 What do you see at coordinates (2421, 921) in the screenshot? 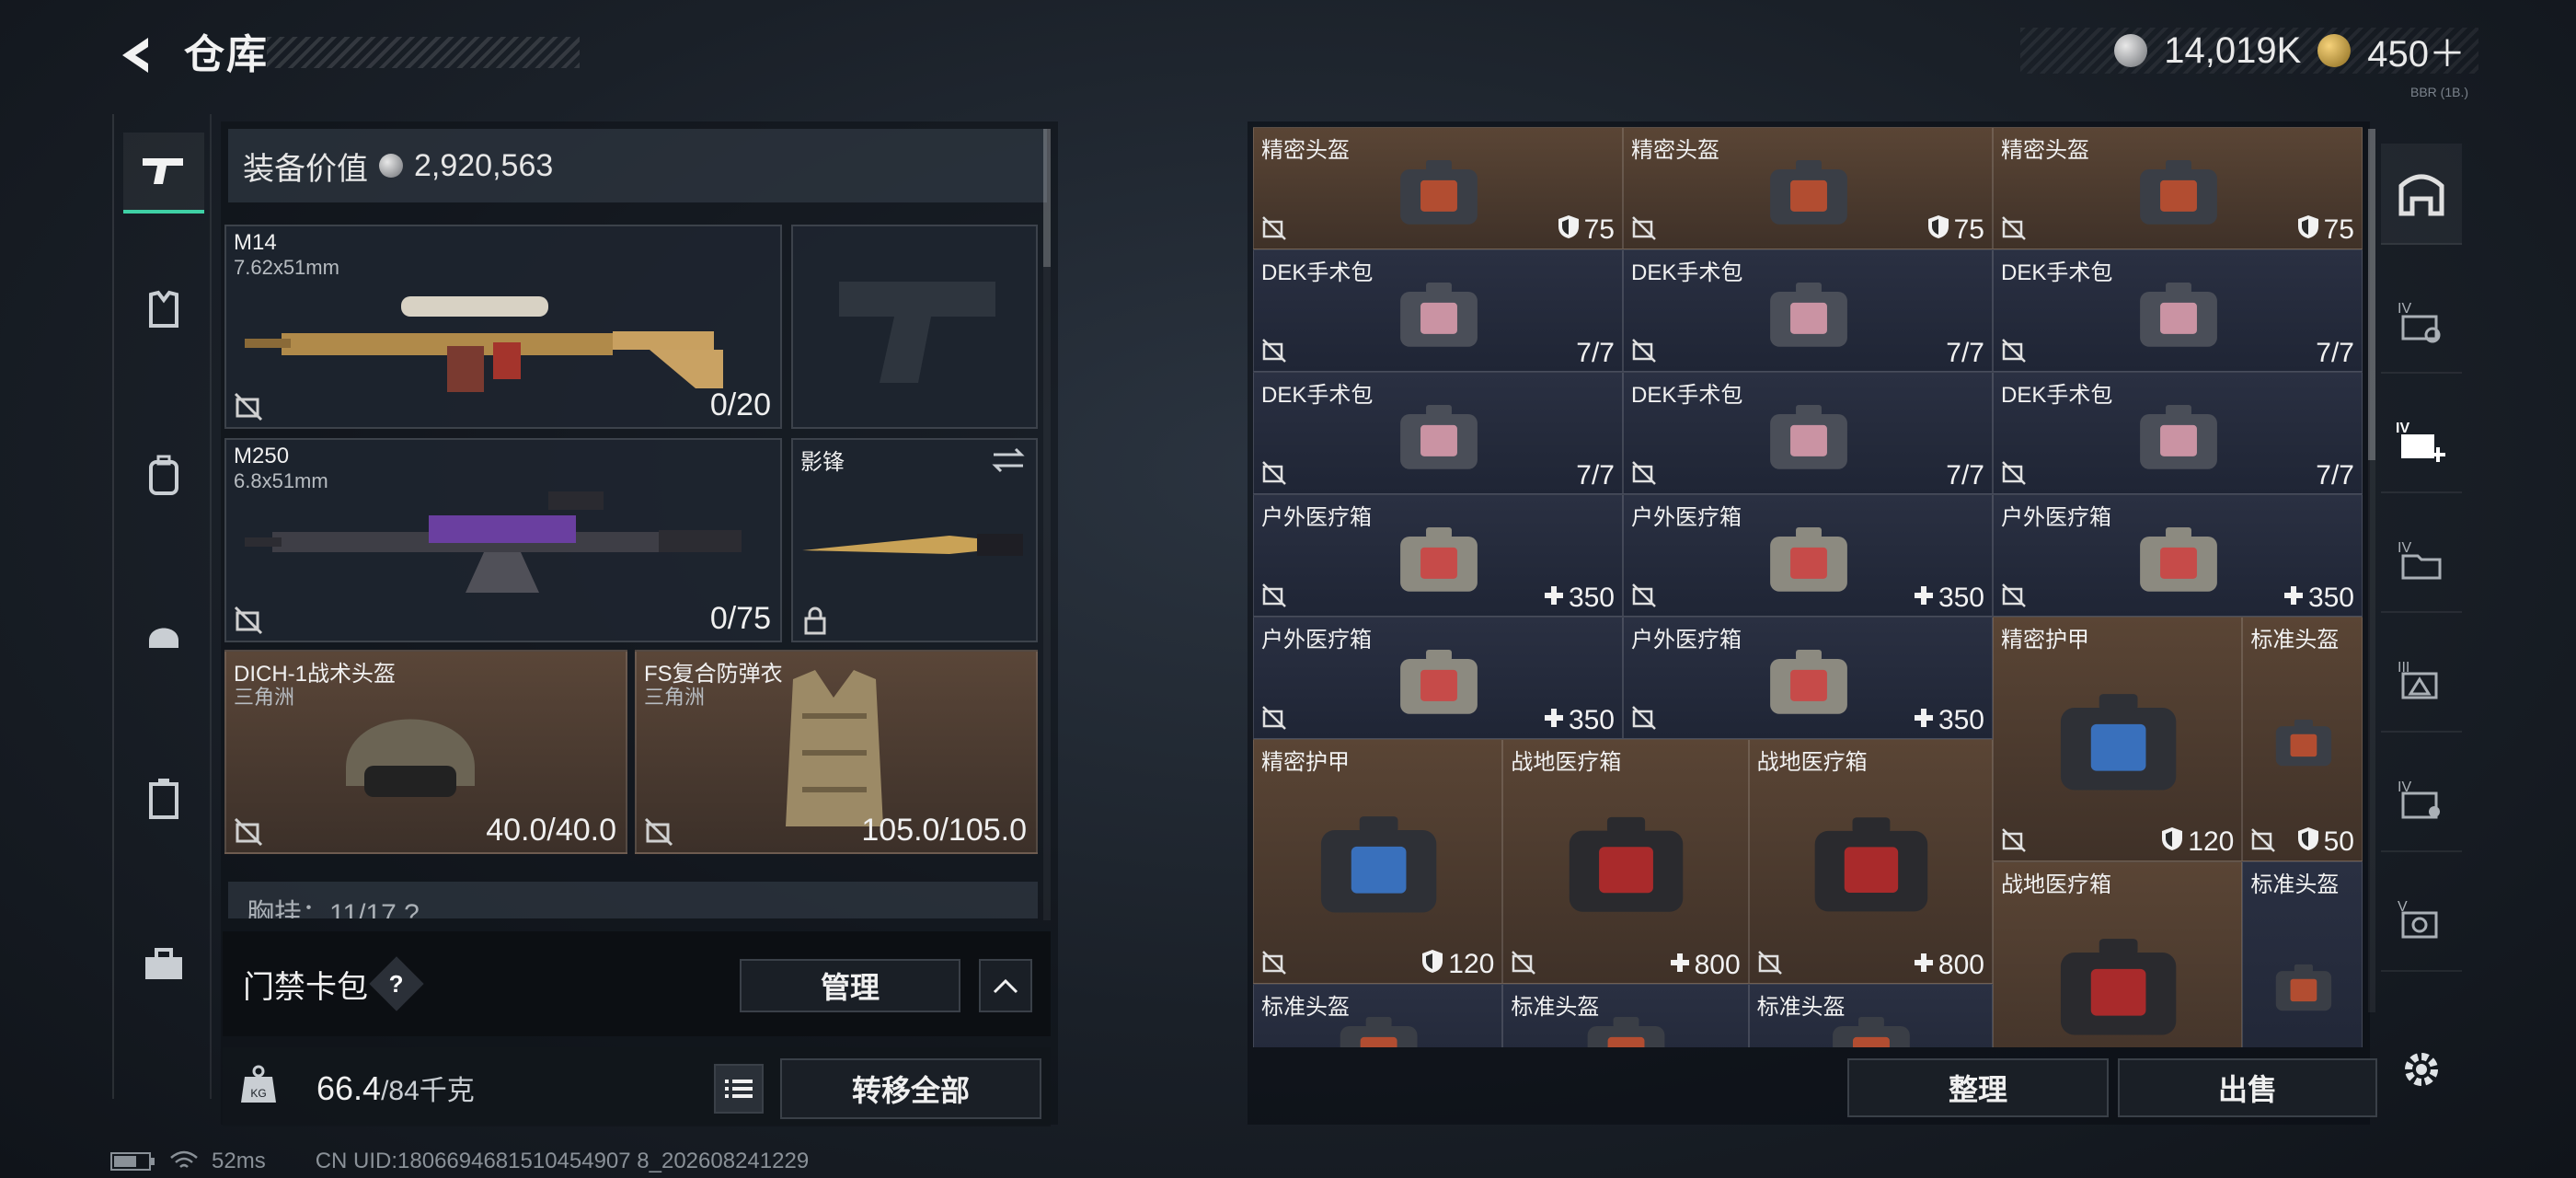
I see `stash-tab-5: V` at bounding box center [2421, 921].